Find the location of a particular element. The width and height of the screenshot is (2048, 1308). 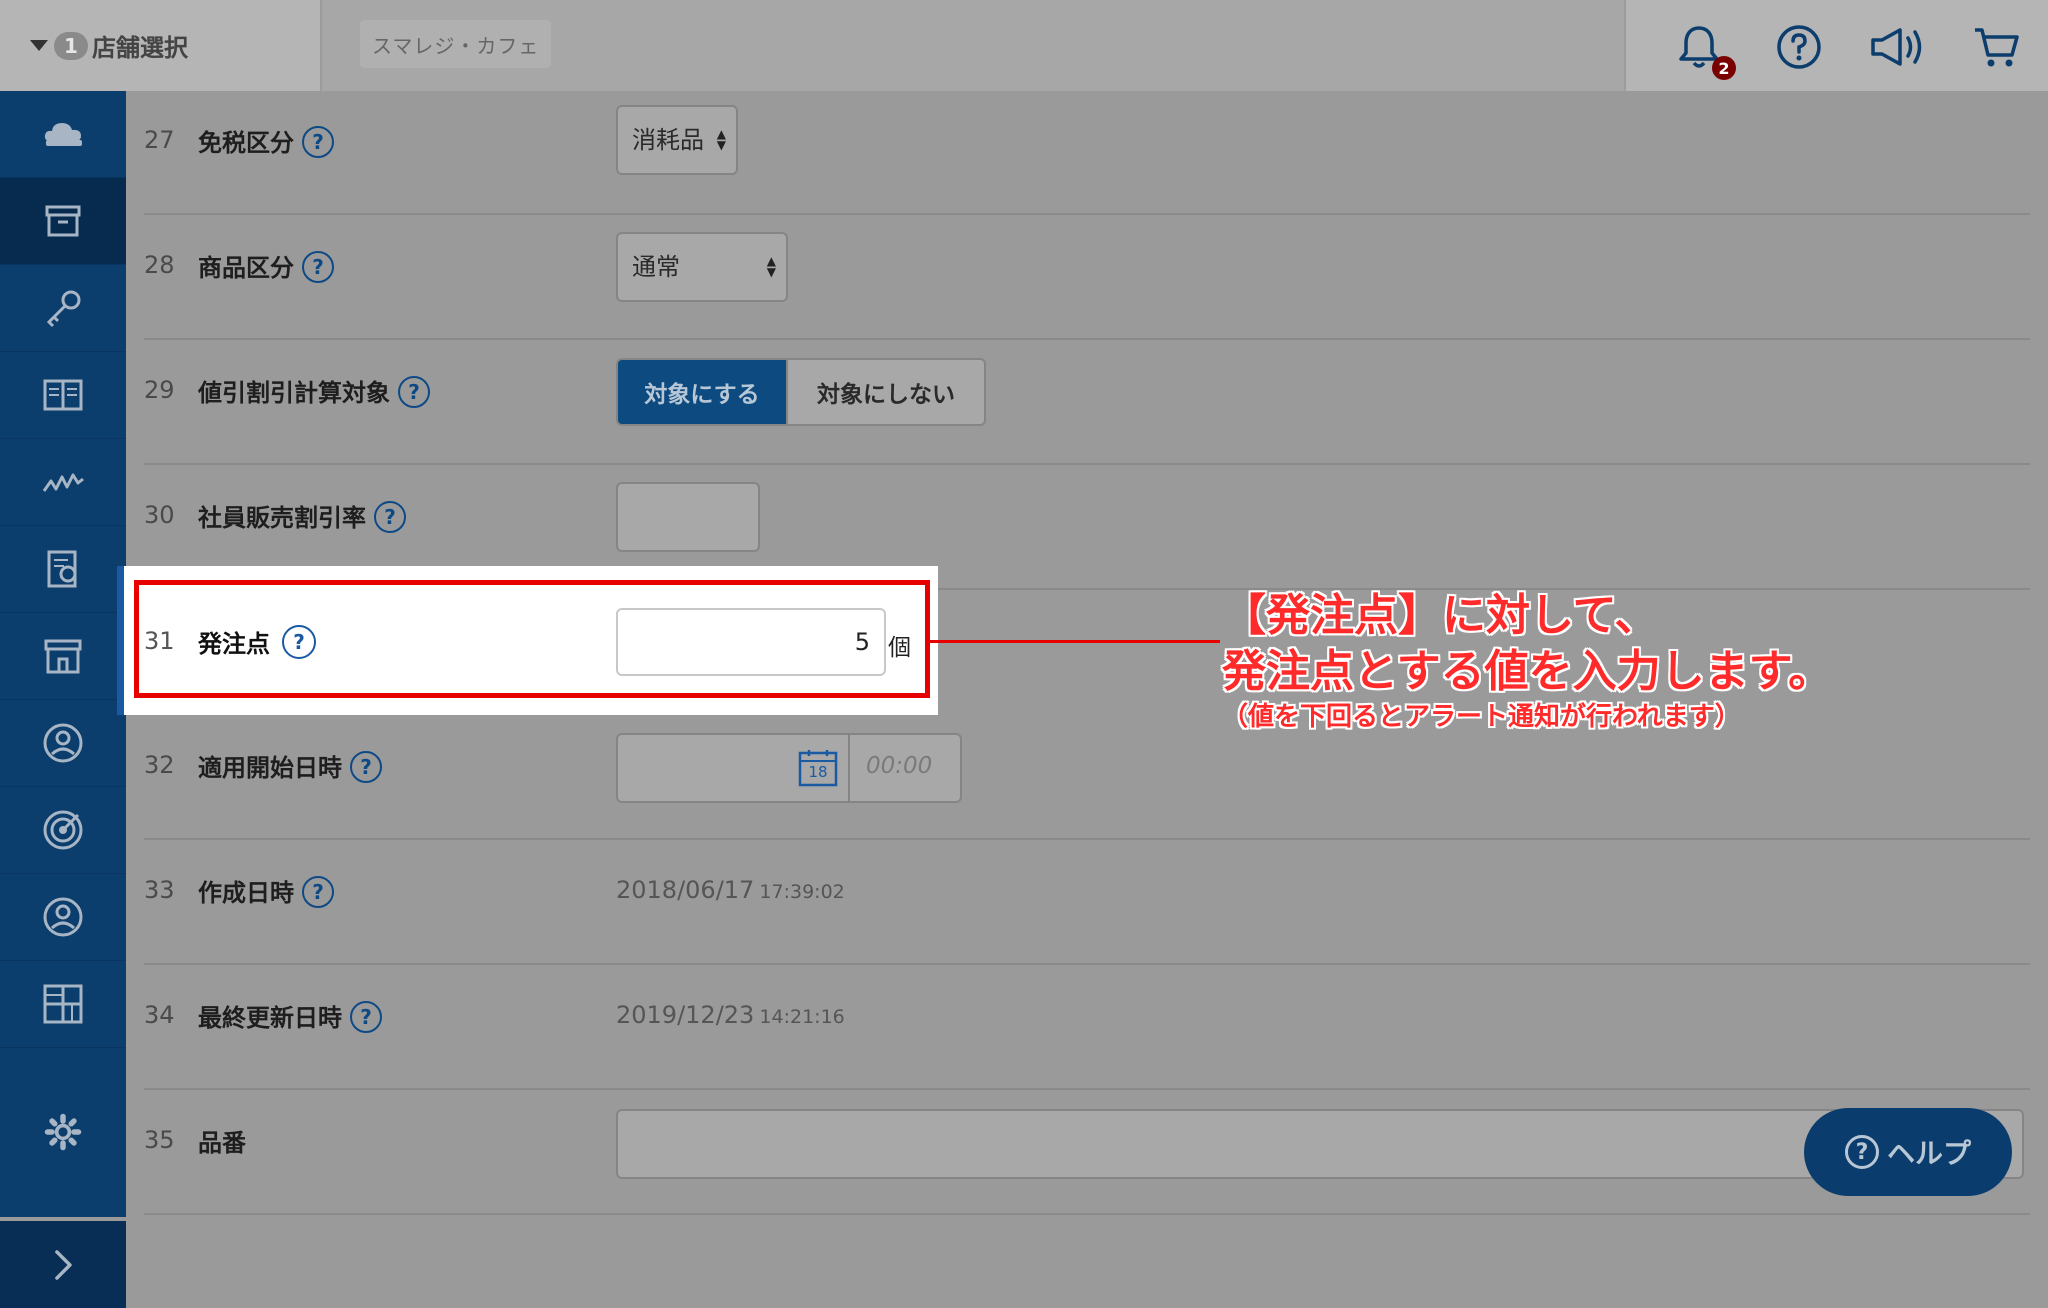

row-number: 34 is located at coordinates (159, 1015).